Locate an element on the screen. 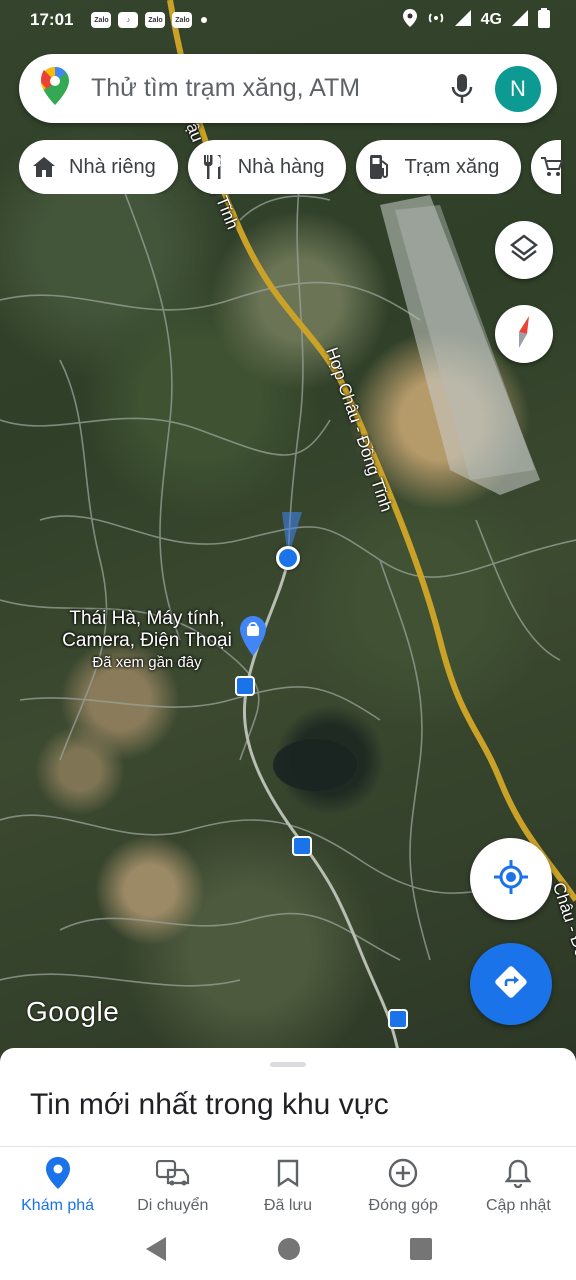  nav-label: Đã lưu is located at coordinates (288, 1205).